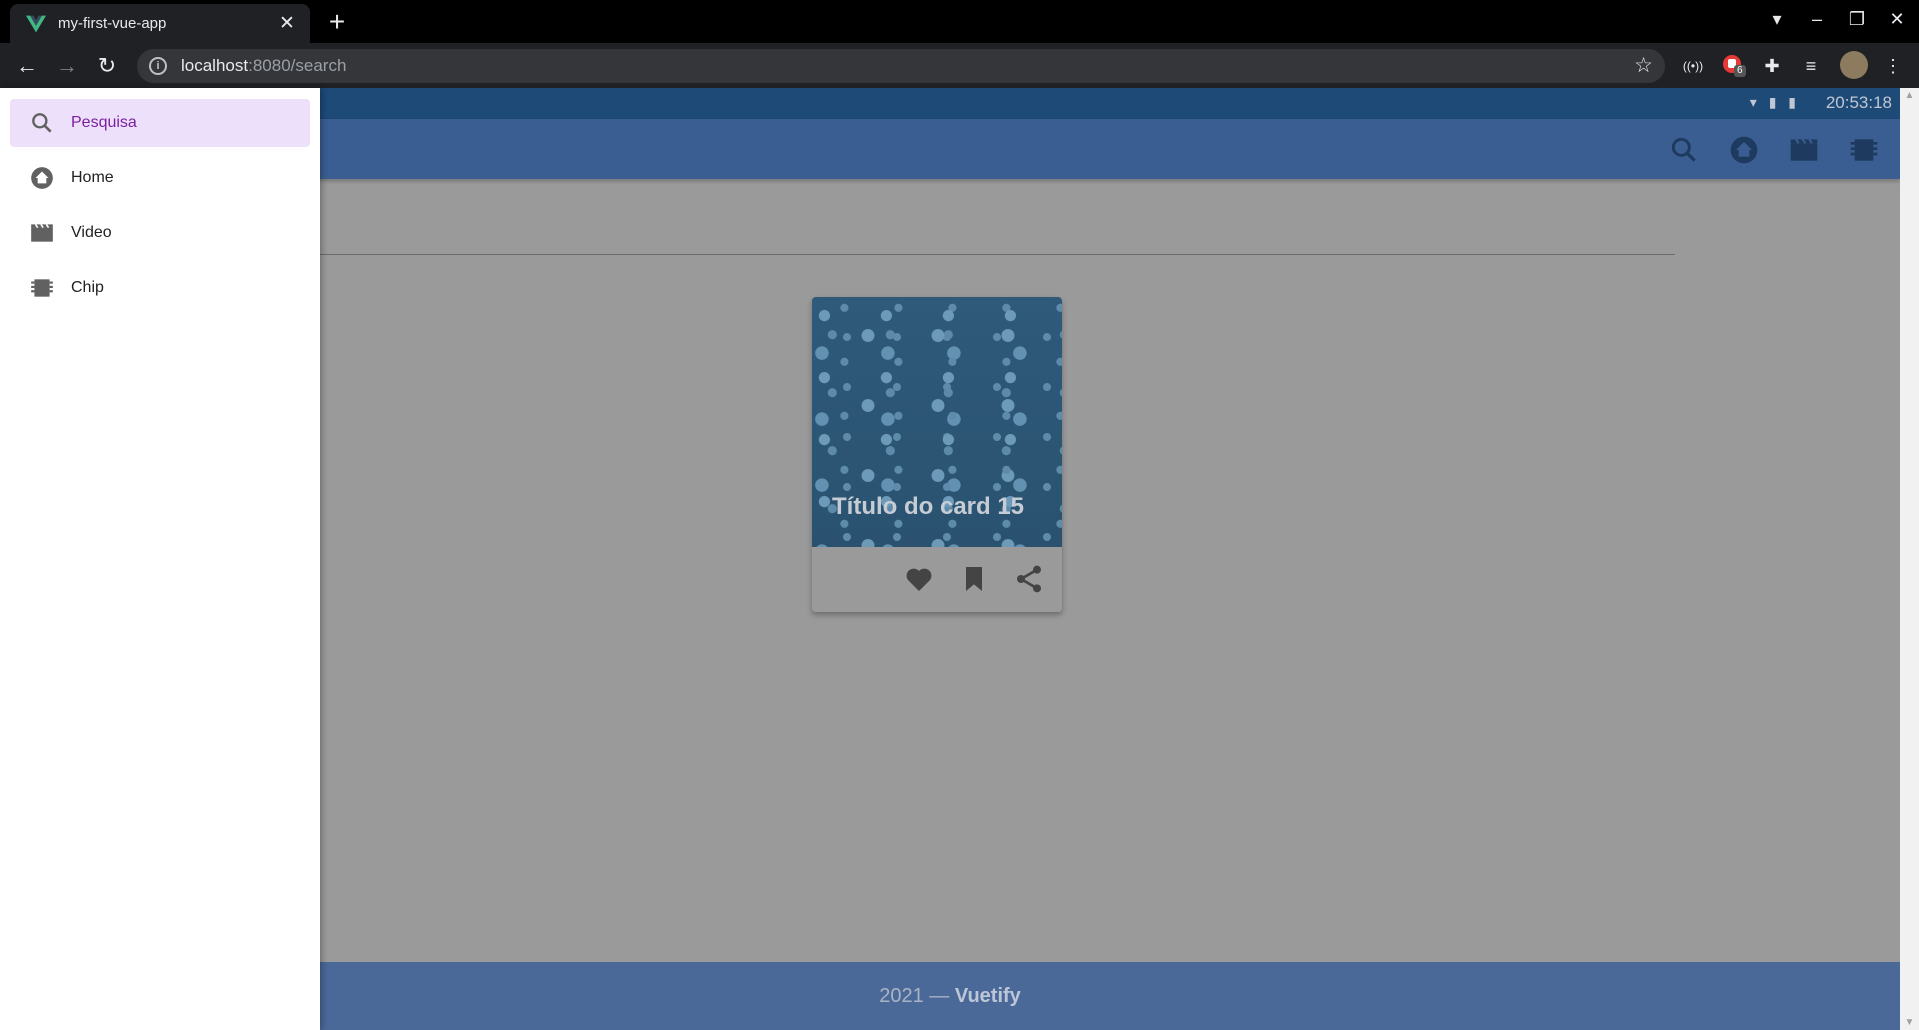 This screenshot has width=1919, height=1030. Describe the element at coordinates (997, 254) in the screenshot. I see `divider` at that location.